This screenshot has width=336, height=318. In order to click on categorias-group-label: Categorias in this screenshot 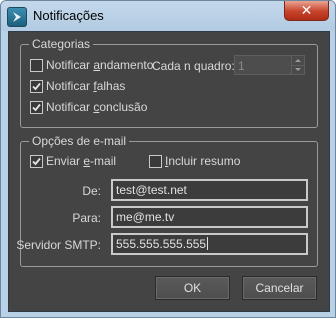, I will do `click(61, 44)`.